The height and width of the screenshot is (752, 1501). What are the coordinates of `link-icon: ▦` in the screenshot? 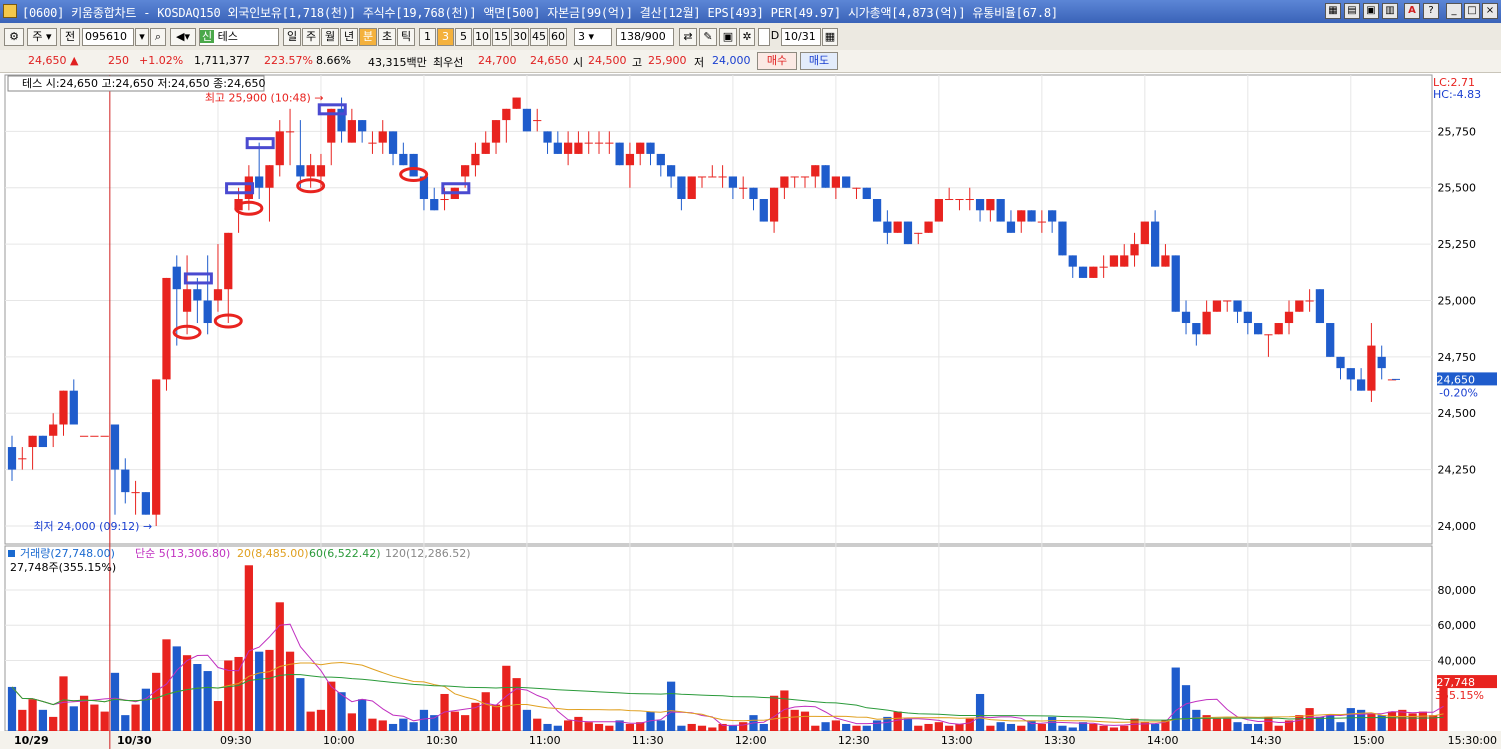 It's located at (1333, 11).